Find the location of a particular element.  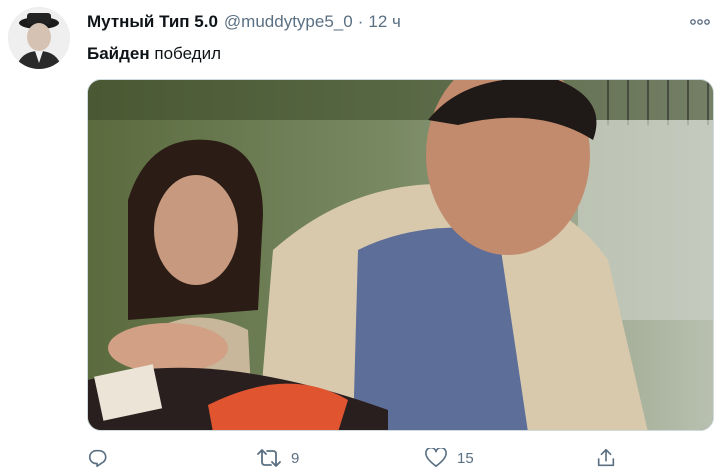

retweet-button: 9 is located at coordinates (278, 458).